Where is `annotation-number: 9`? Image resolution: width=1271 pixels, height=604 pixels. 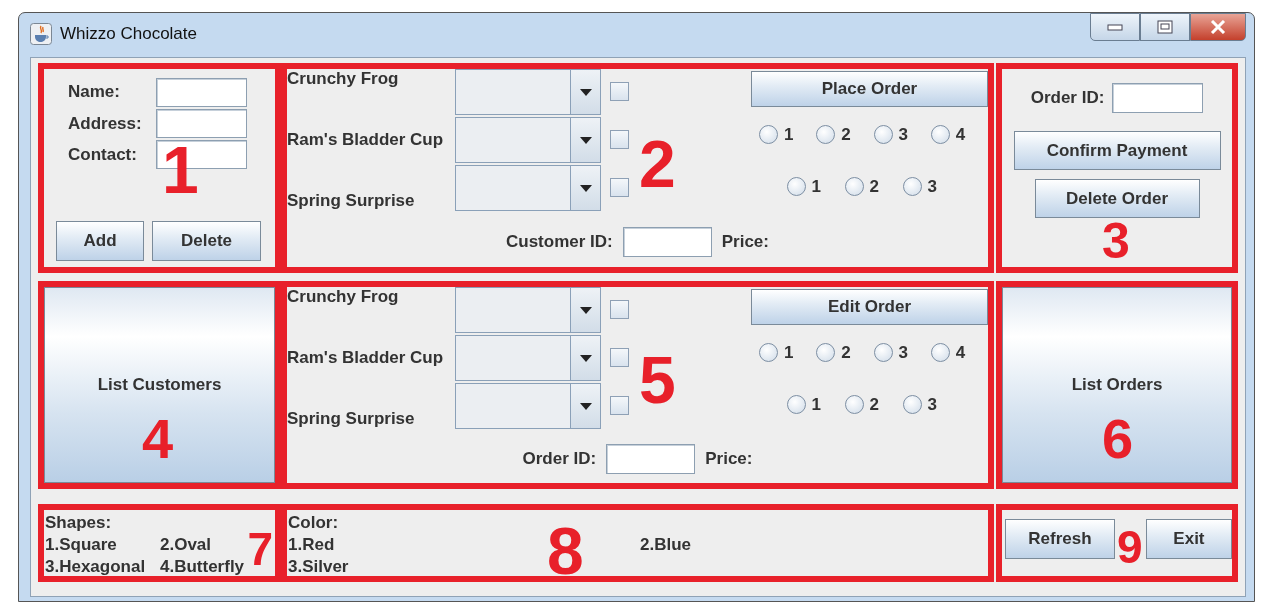 annotation-number: 9 is located at coordinates (1130, 547).